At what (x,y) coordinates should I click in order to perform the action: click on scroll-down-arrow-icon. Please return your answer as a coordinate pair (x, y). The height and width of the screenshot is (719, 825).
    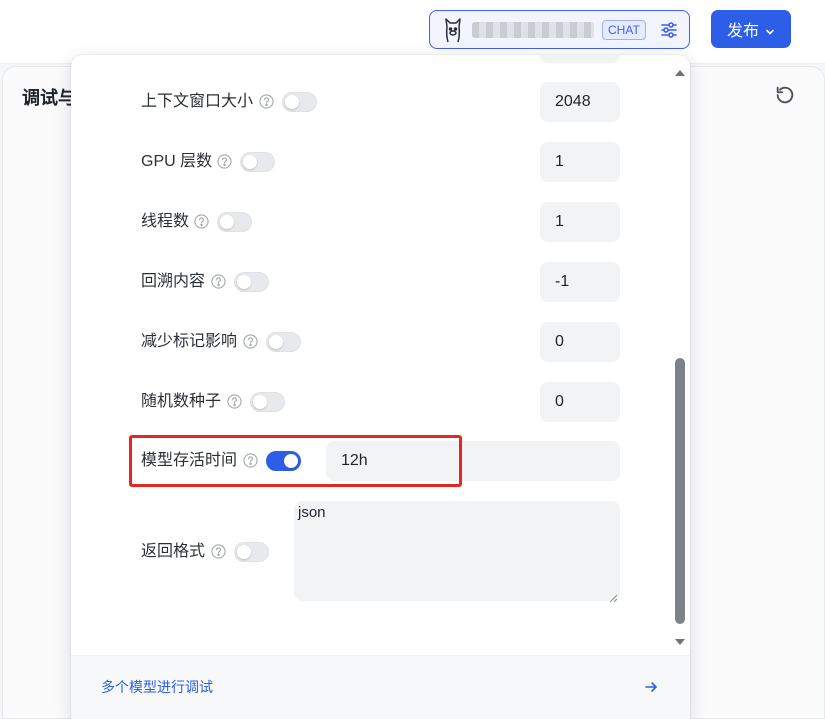
    Looking at the image, I should click on (680, 639).